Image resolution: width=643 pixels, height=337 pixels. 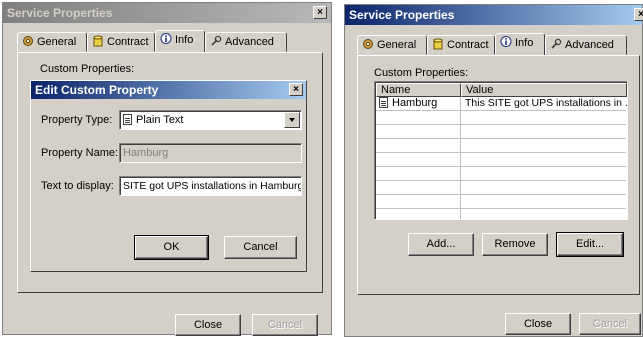 What do you see at coordinates (210, 153) in the screenshot?
I see `property-name-field: Hamburg` at bounding box center [210, 153].